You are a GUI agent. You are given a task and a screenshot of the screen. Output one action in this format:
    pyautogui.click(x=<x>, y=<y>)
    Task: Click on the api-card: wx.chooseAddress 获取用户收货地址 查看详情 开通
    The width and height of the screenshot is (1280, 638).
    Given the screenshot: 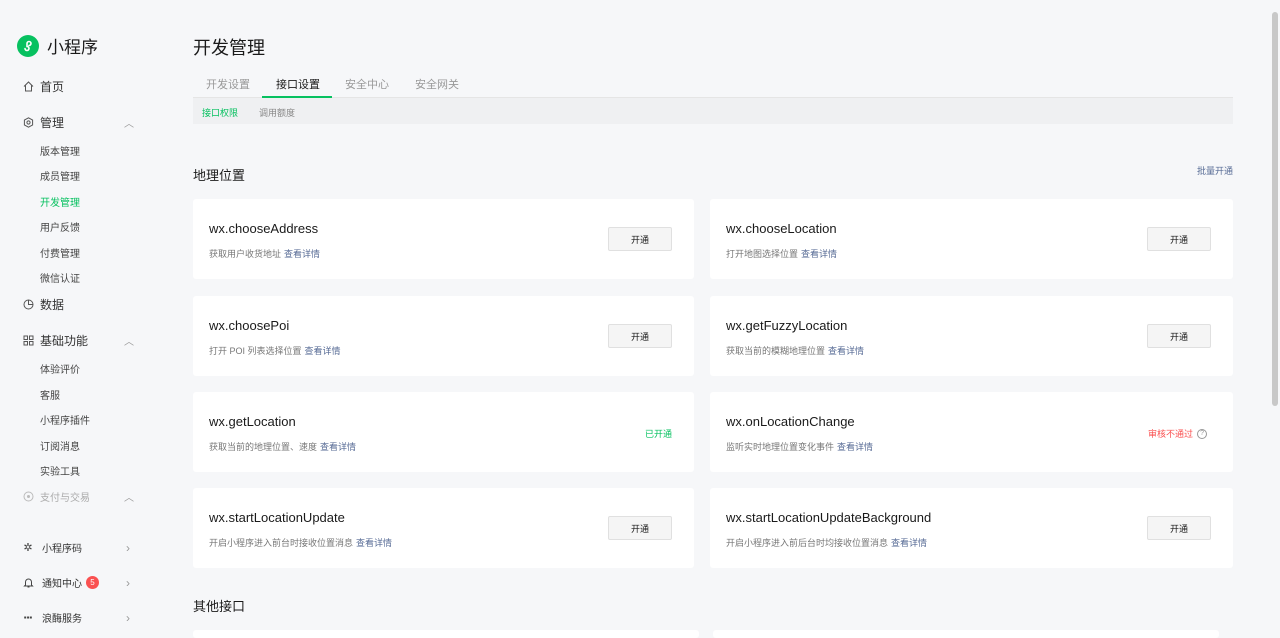 What is the action you would take?
    pyautogui.click(x=443, y=239)
    